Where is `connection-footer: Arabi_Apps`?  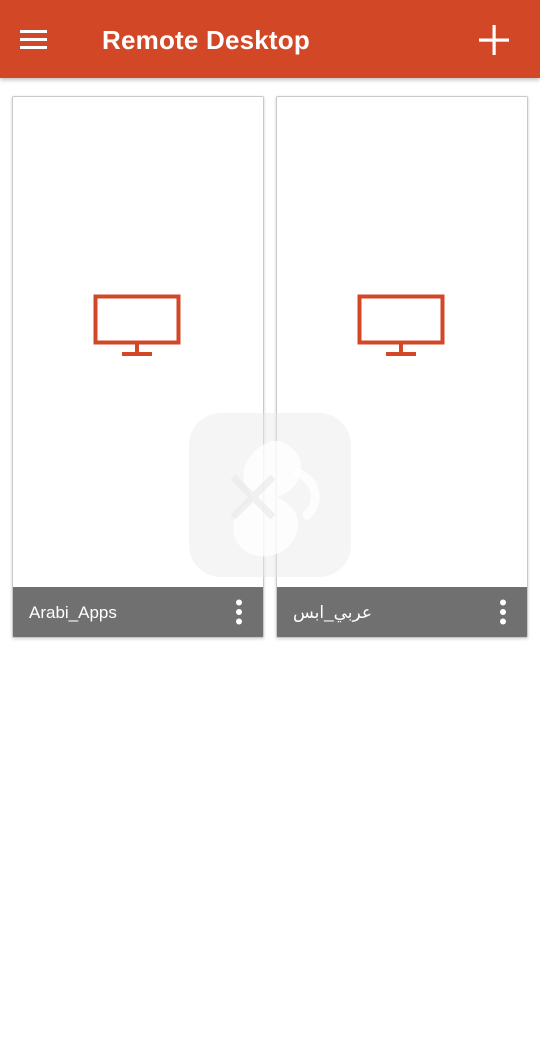
connection-footer: Arabi_Apps is located at coordinates (138, 612).